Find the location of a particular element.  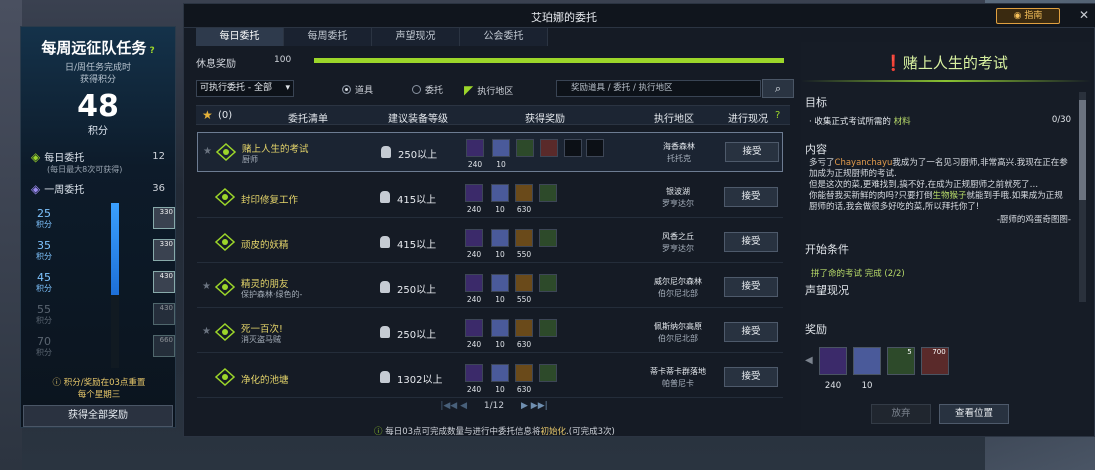

close-icon: ✕ is located at coordinates (1084, 15).